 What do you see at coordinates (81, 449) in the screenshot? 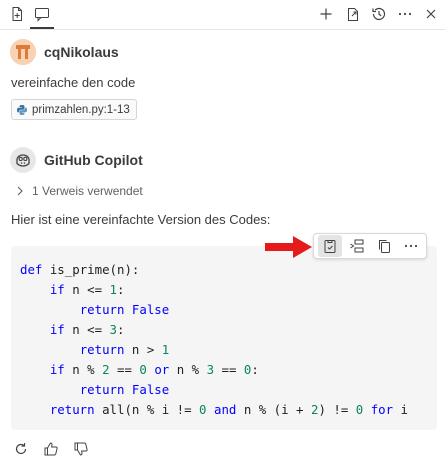
I see `thumbs-down-icon` at bounding box center [81, 449].